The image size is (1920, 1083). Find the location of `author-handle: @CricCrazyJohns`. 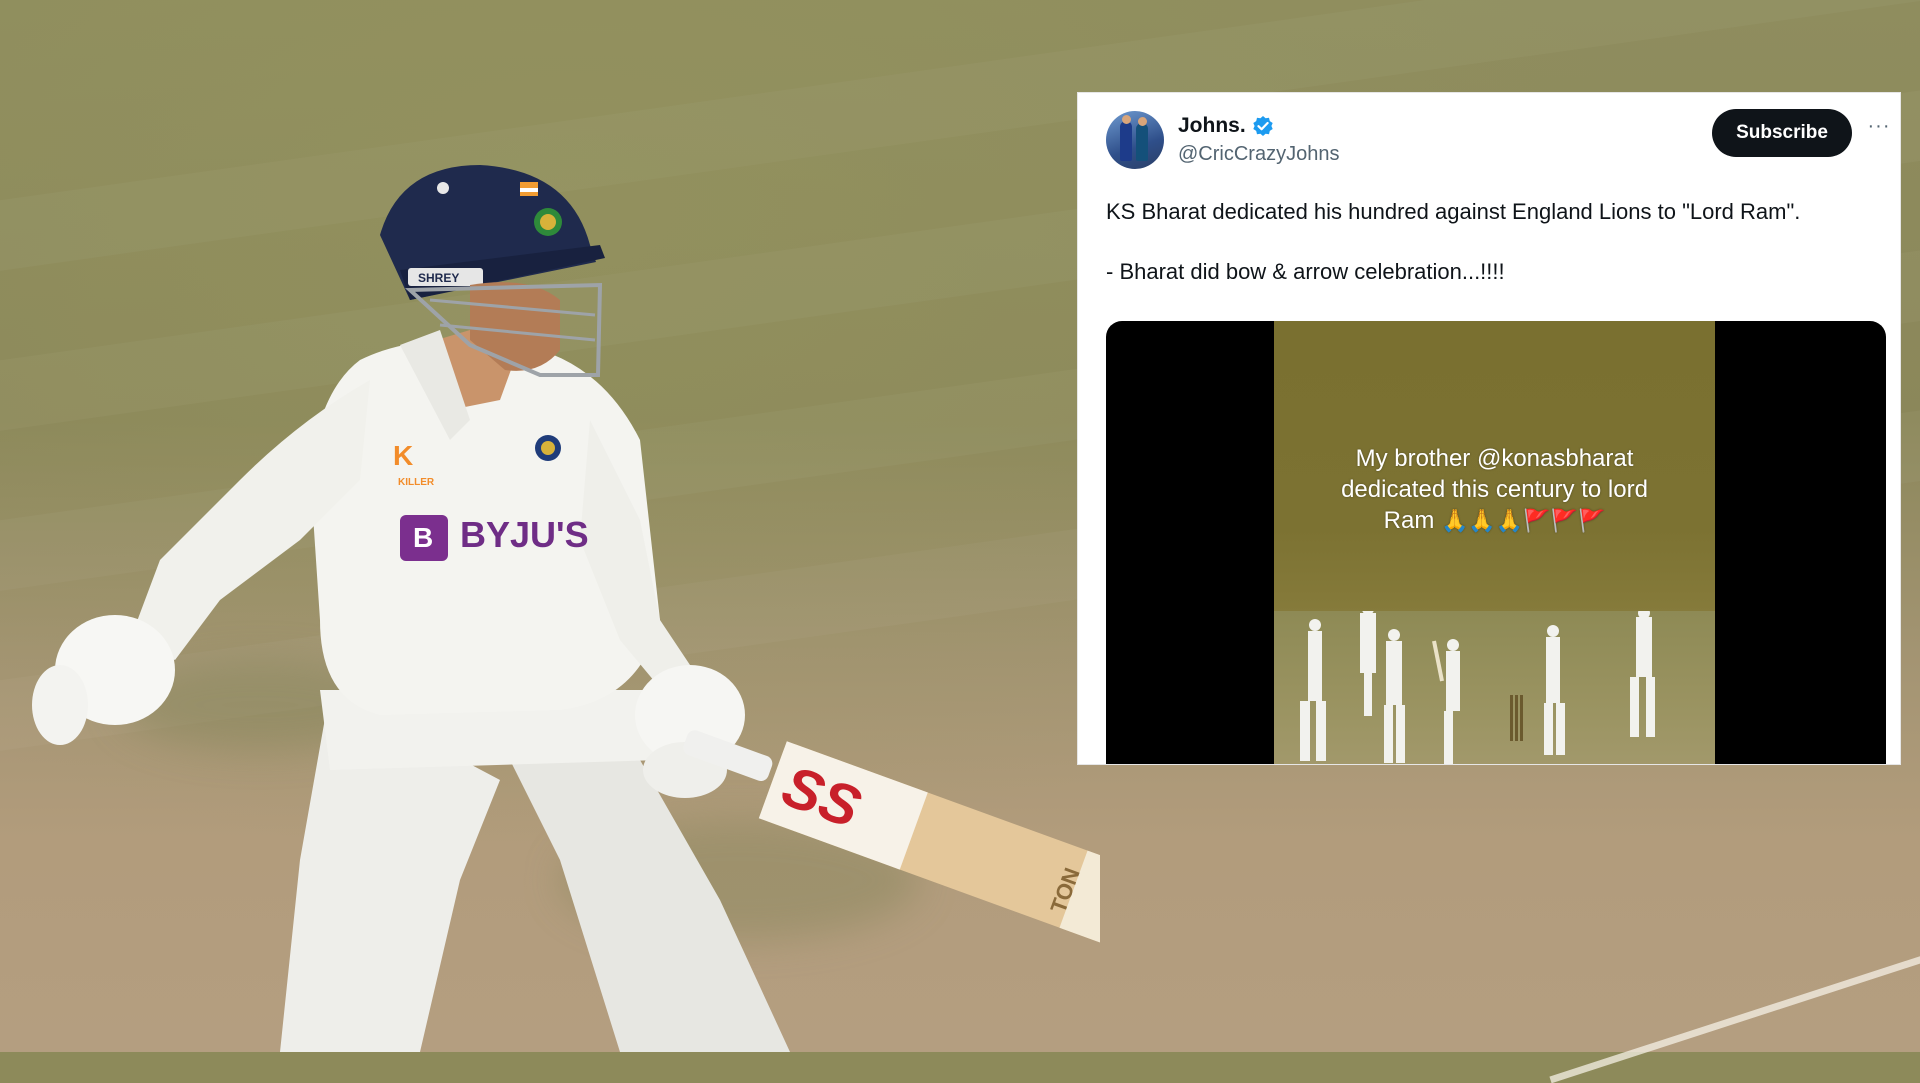

author-handle: @CricCrazyJohns is located at coordinates (1258, 154).